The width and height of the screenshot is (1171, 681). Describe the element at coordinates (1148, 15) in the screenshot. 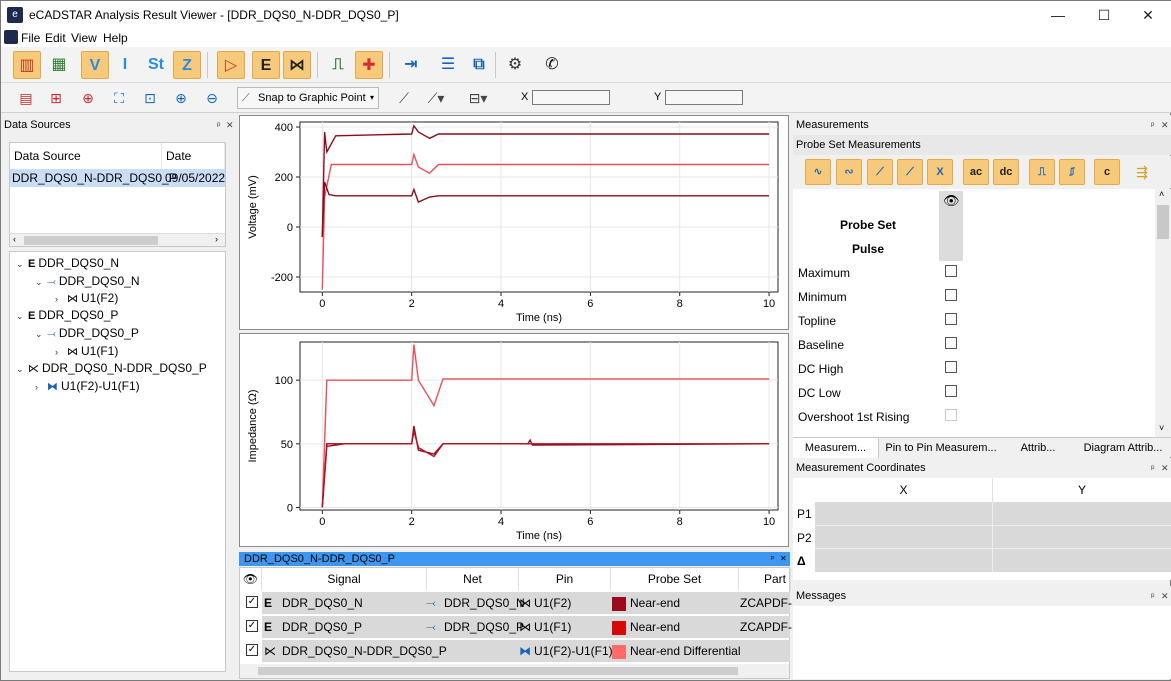

I see `close-button: ✕` at that location.